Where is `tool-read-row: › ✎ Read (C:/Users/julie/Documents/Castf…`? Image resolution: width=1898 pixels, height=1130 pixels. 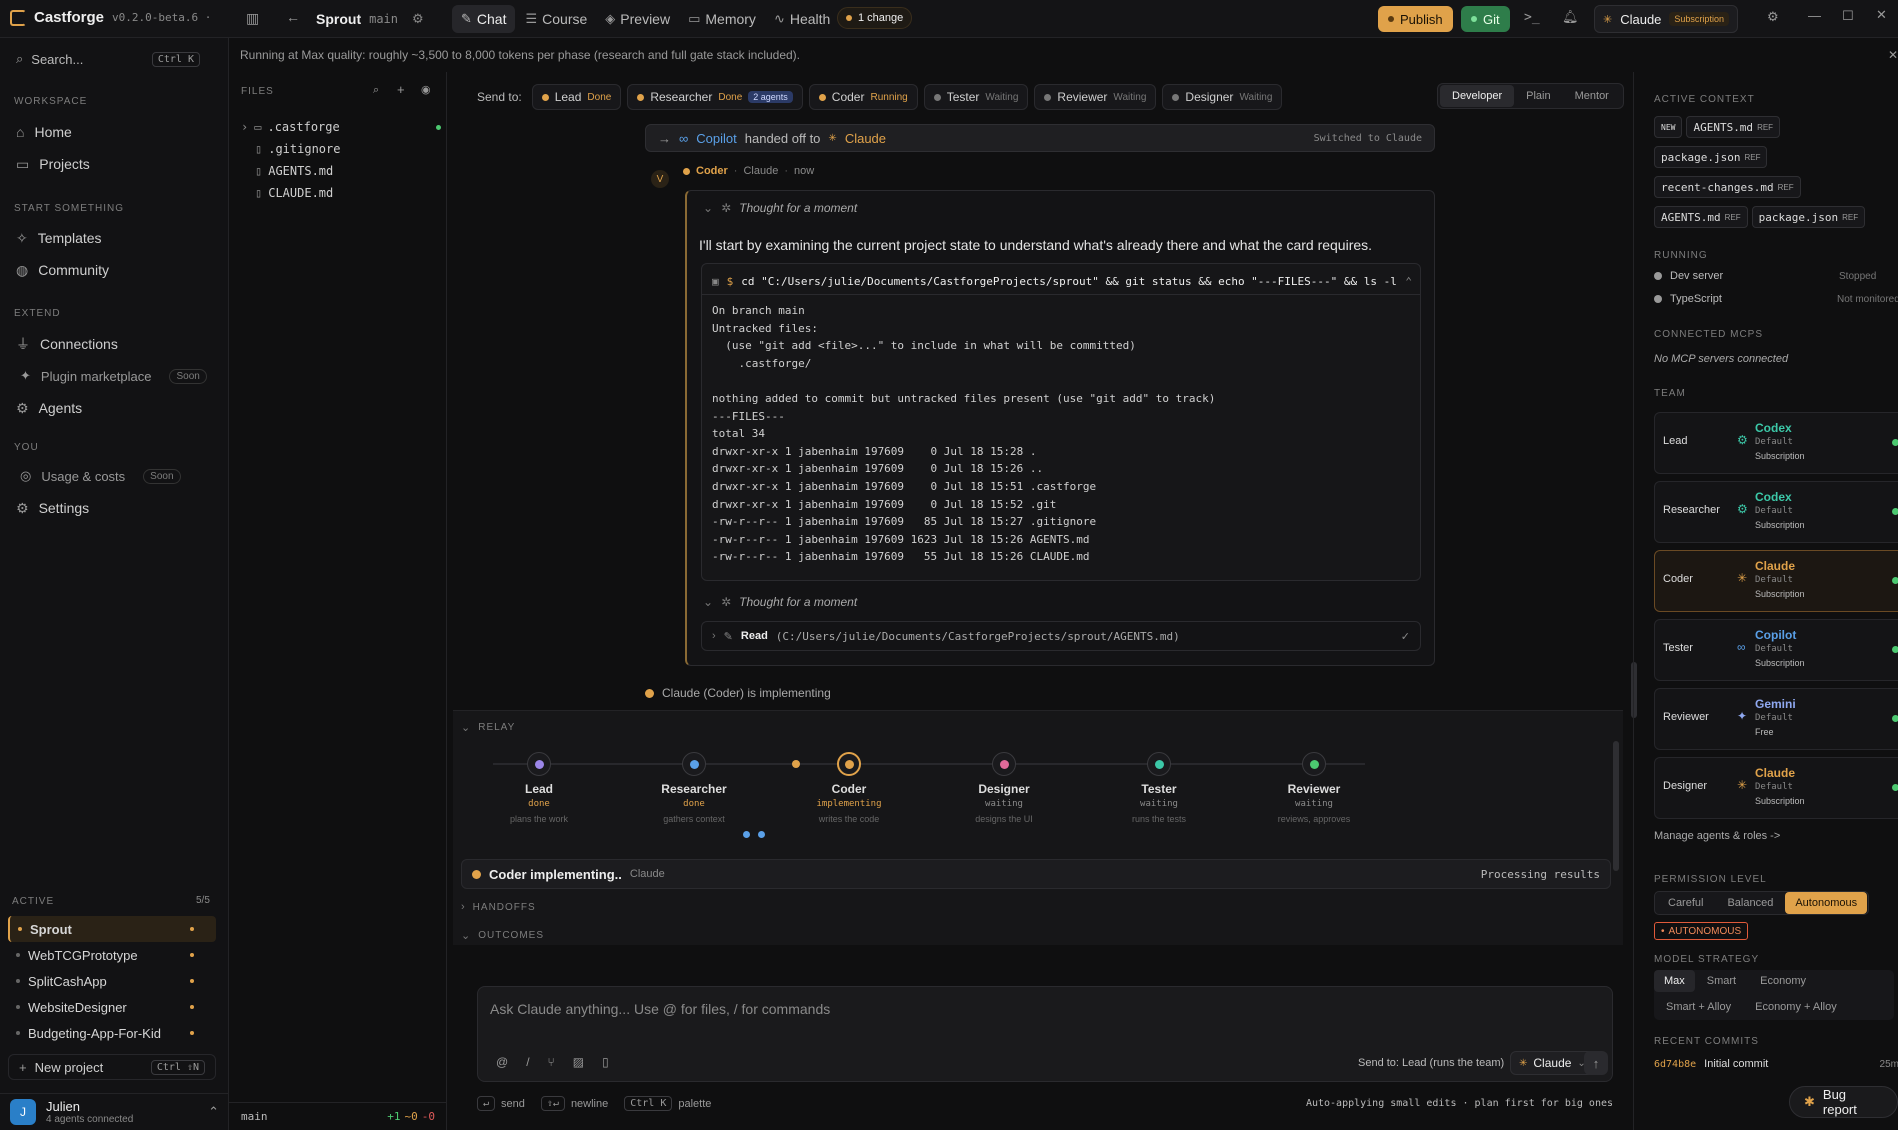
tool-read-row: › ✎ Read (C:/Users/julie/Documents/Castf… is located at coordinates (1061, 636).